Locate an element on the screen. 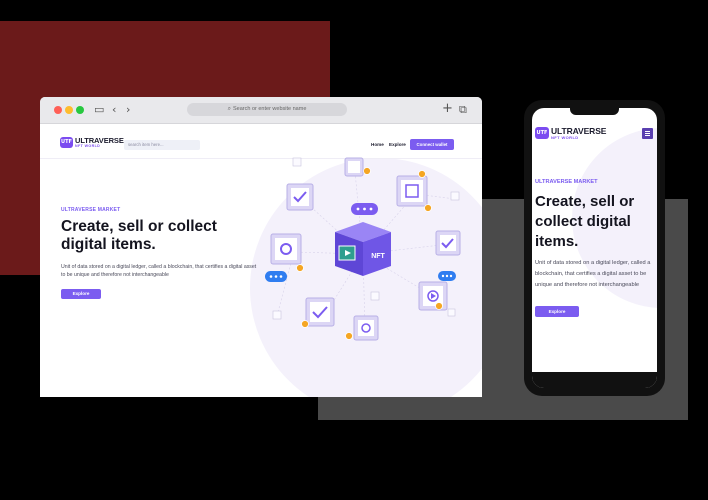 The height and width of the screenshot is (500, 708). phone-logo-mark: UTF is located at coordinates (542, 133).